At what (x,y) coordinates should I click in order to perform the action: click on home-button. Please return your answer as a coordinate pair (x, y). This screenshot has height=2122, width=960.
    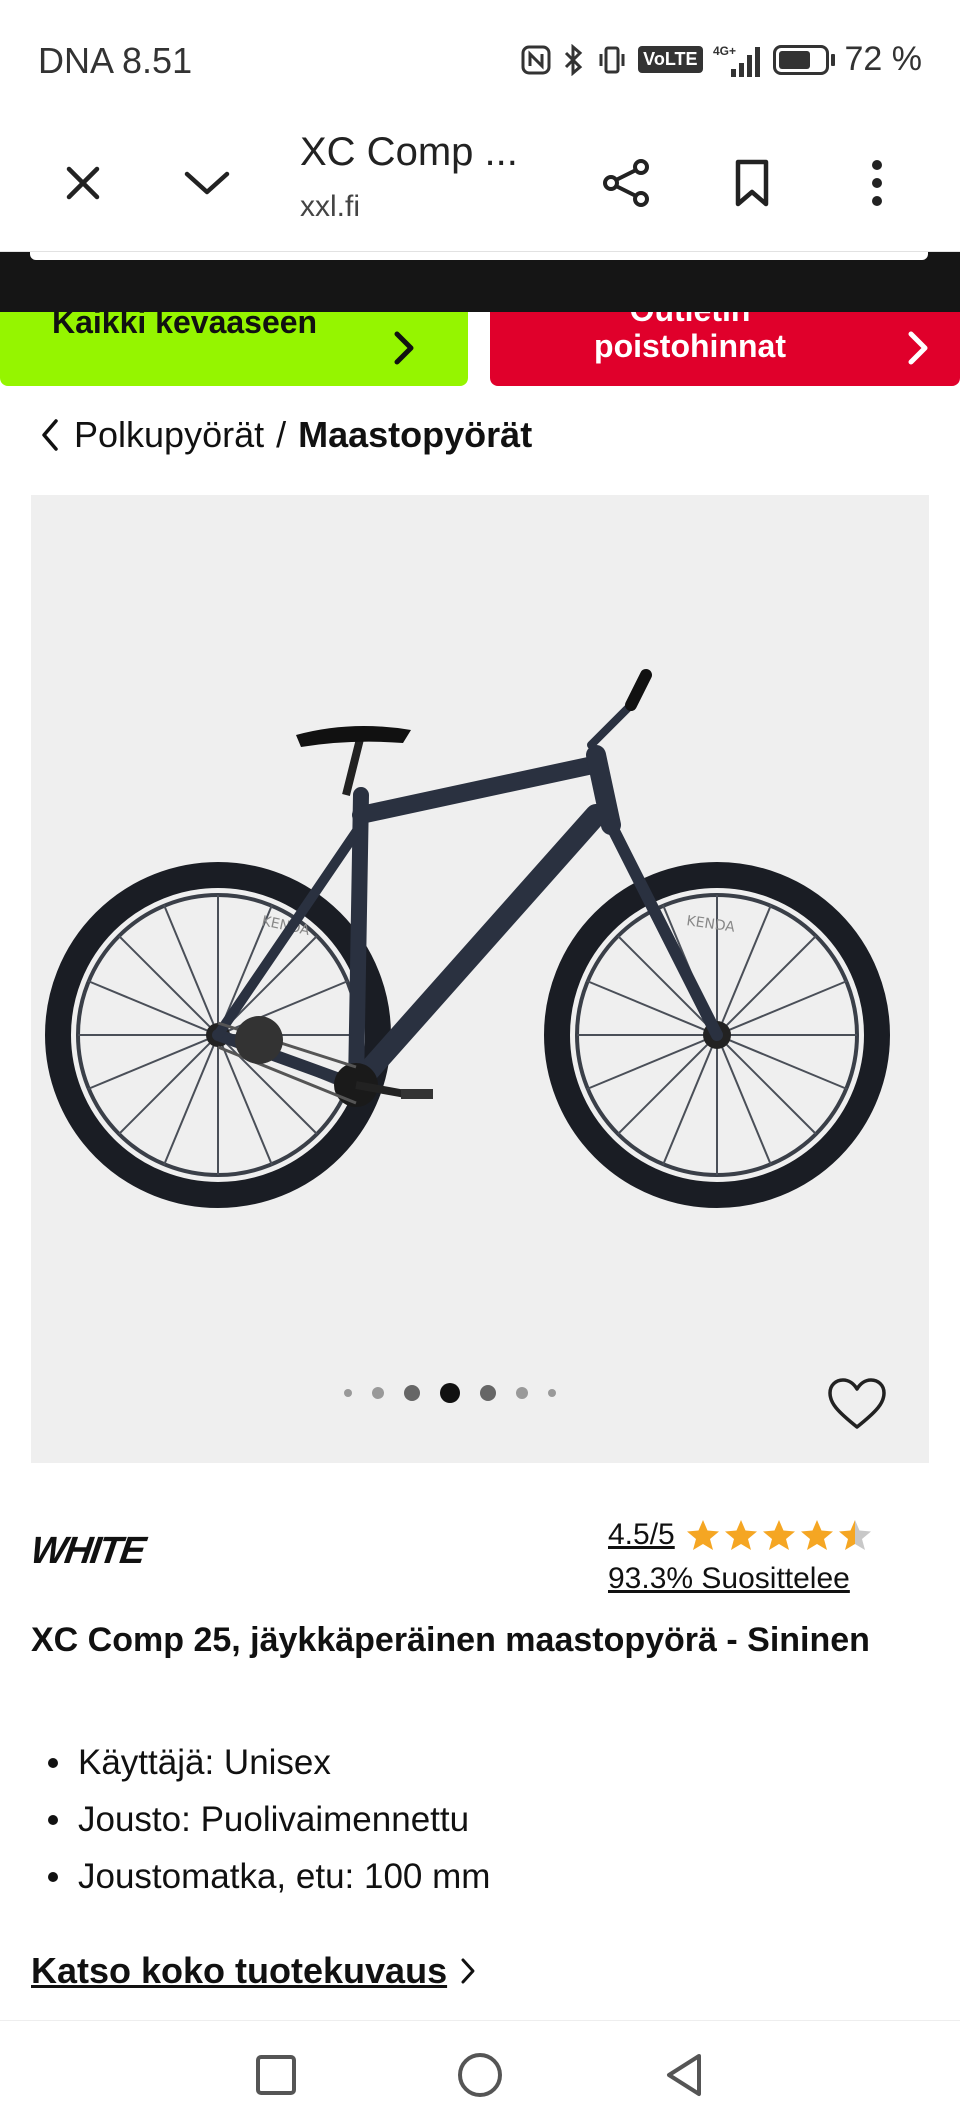
    Looking at the image, I should click on (480, 2075).